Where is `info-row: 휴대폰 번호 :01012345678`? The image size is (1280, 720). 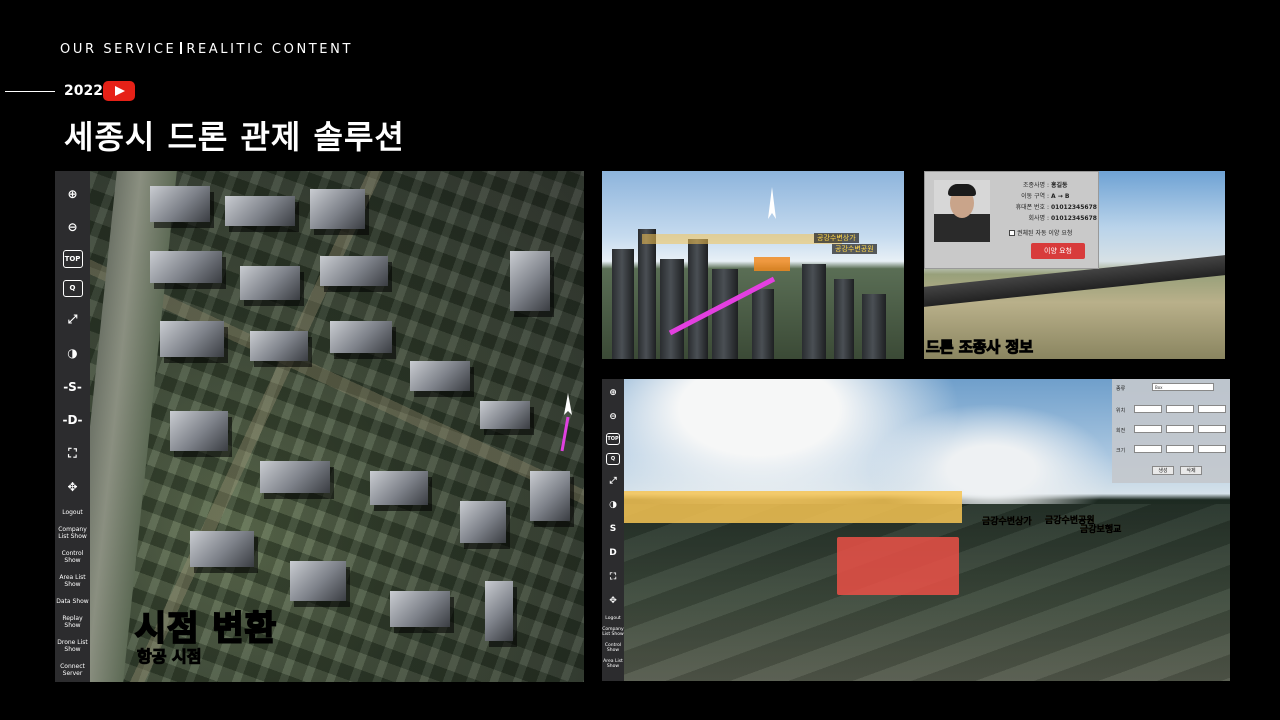 info-row: 휴대폰 번호 :01012345678 is located at coordinates (1051, 207).